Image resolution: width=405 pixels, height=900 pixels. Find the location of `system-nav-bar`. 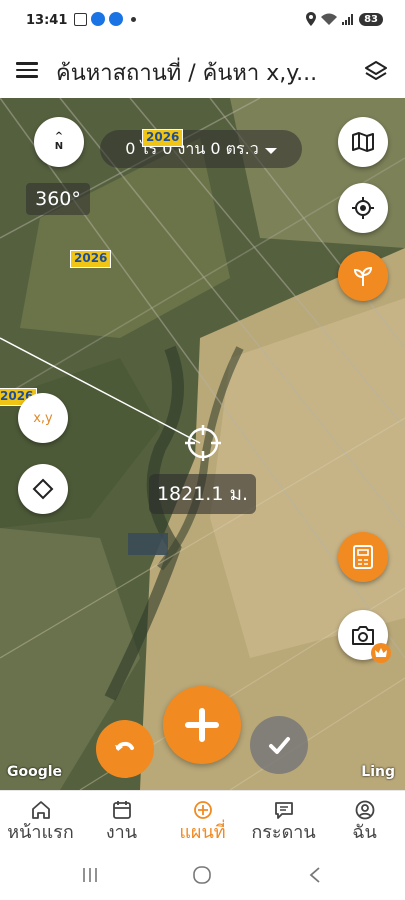

system-nav-bar is located at coordinates (202, 874).